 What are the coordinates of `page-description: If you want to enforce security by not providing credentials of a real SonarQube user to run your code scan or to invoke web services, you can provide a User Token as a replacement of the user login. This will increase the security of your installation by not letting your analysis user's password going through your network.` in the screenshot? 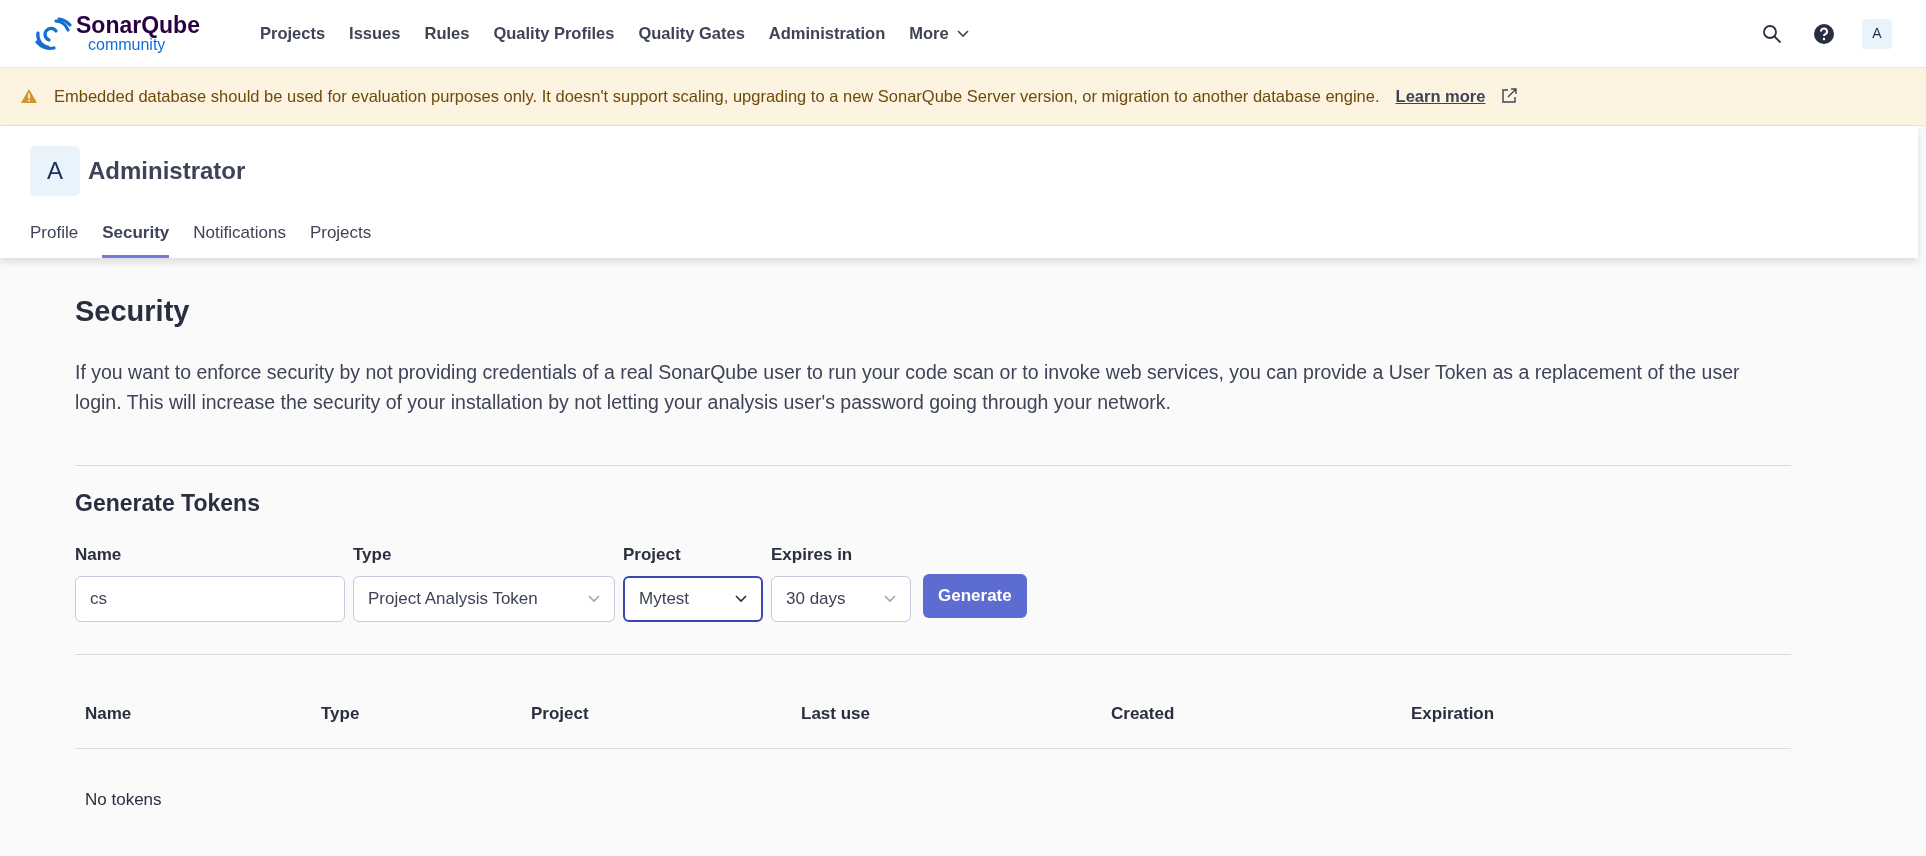 It's located at (908, 388).